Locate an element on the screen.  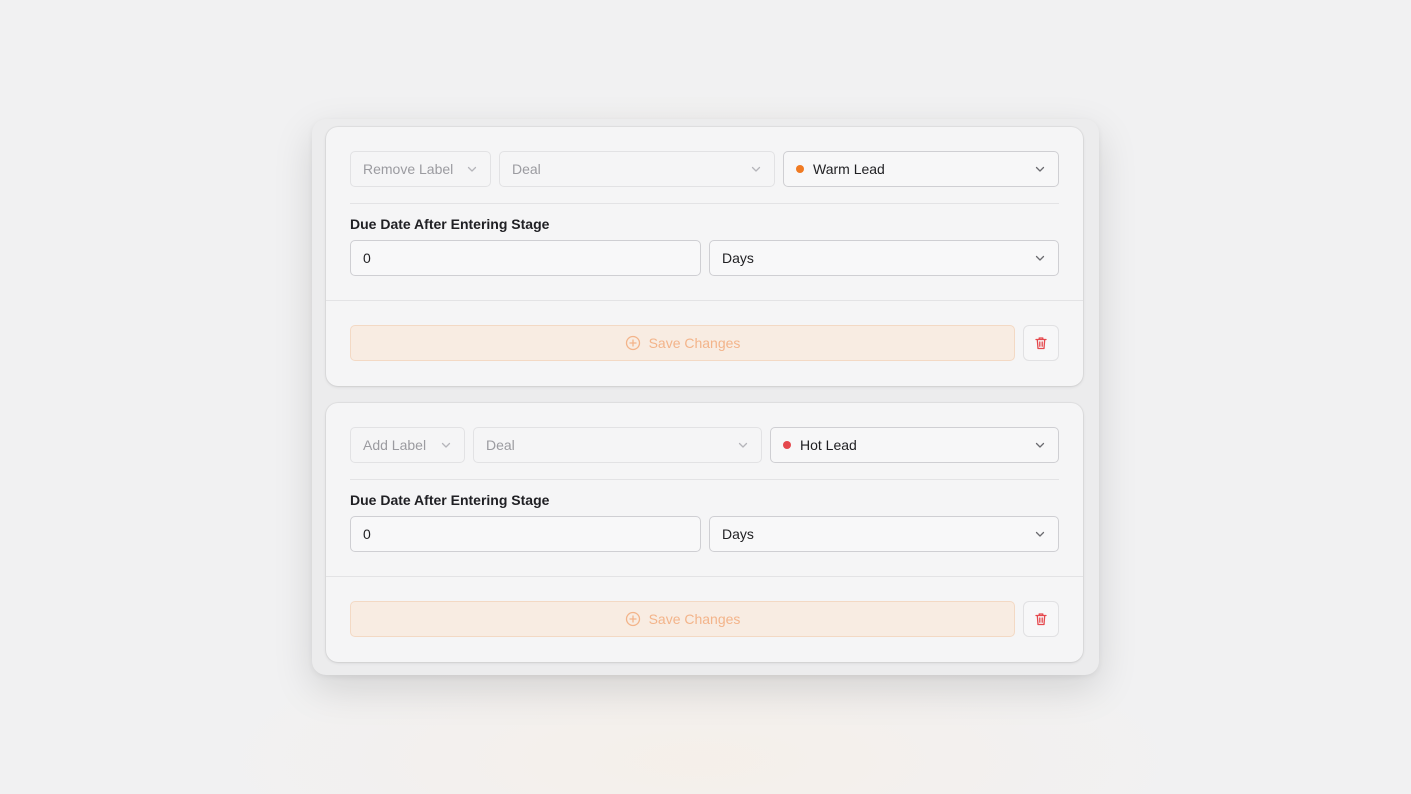
action-select-value: Add Label is located at coordinates (395, 445).